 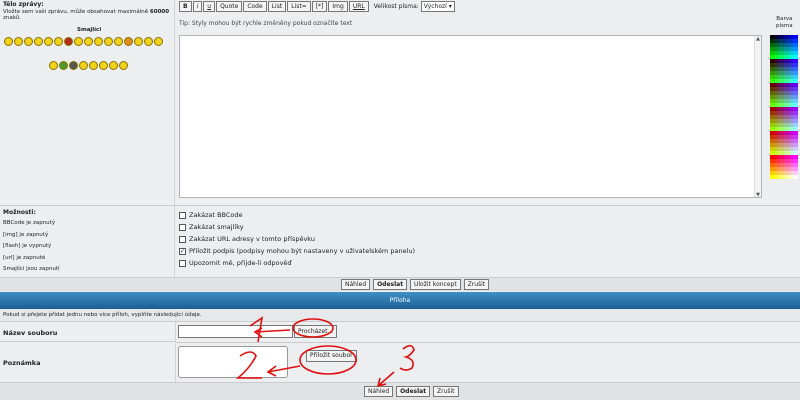 I want to click on annotation-overlay, so click(x=325, y=352).